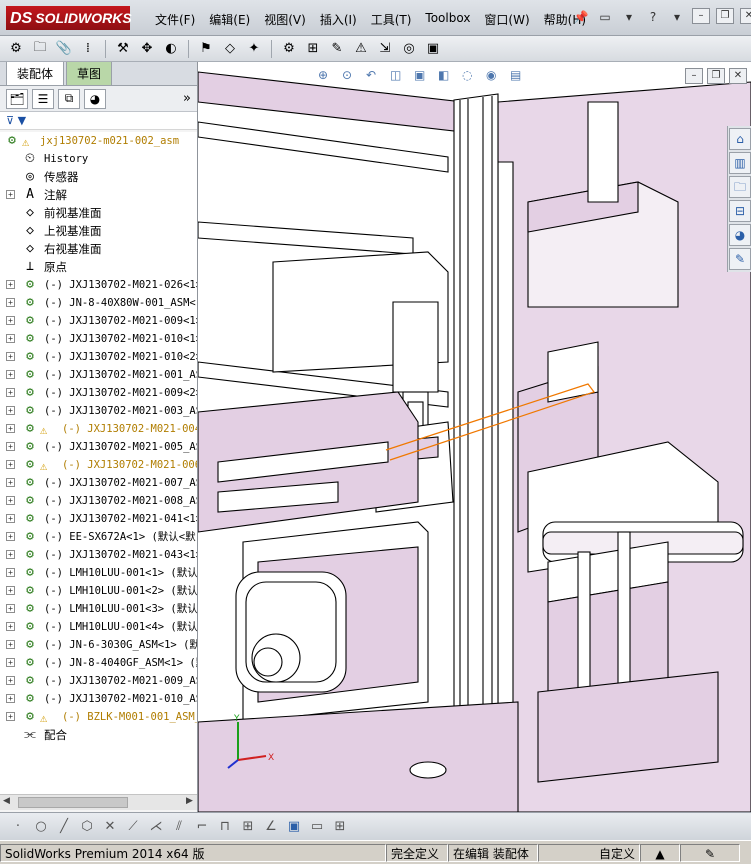 This screenshot has width=751, height=864. Describe the element at coordinates (653, 17) in the screenshot. I see `help-icon: ?` at that location.